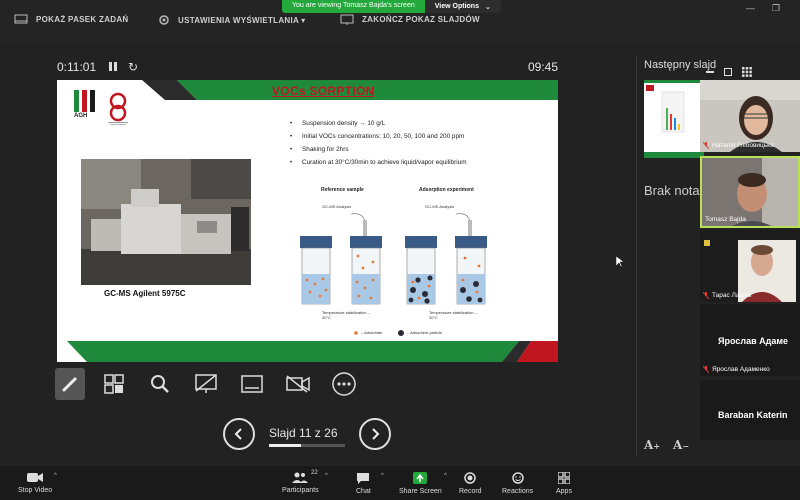 Image resolution: width=800 pixels, height=500 pixels. What do you see at coordinates (421, 19) in the screenshot?
I see `end-slideshow-label: ZAKOŃCZ POKAZ SLAJDÓW` at bounding box center [421, 19].